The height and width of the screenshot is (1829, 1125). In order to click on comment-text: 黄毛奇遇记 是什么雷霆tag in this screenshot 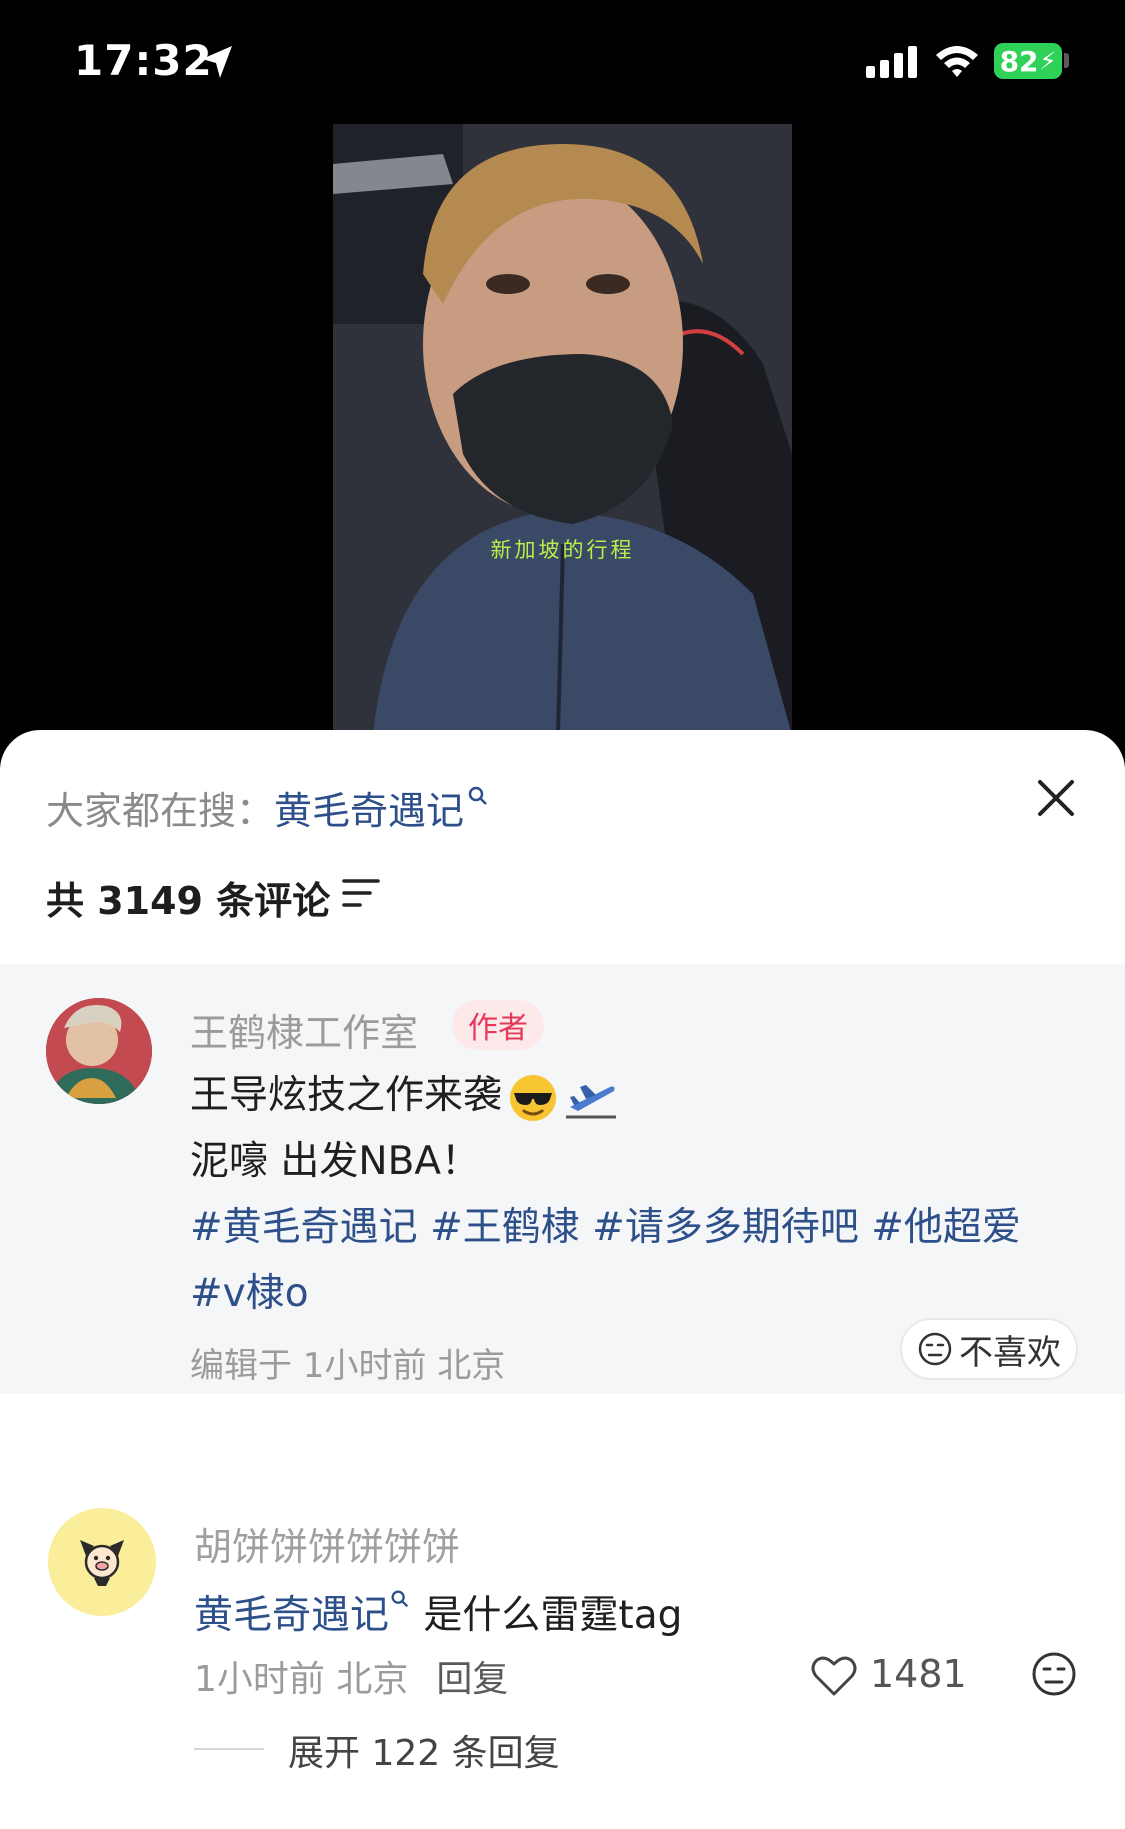, I will do `click(438, 1612)`.